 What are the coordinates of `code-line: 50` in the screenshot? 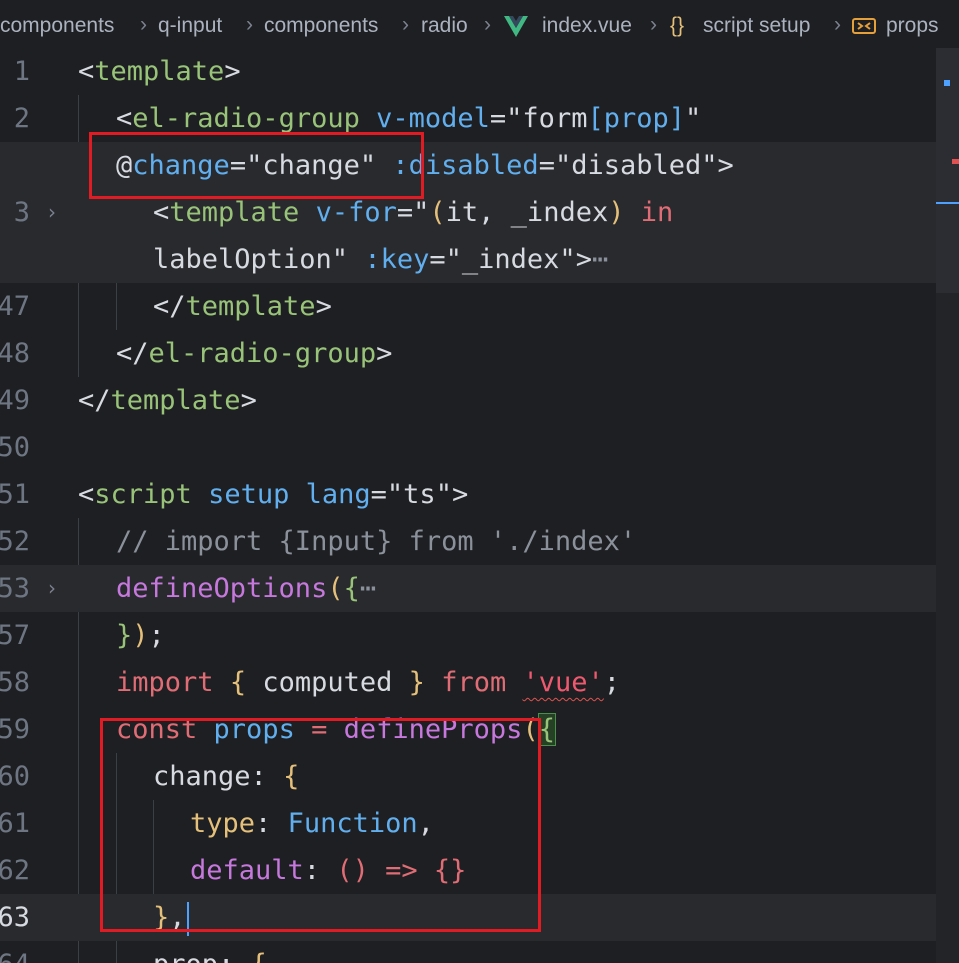 It's located at (468, 447).